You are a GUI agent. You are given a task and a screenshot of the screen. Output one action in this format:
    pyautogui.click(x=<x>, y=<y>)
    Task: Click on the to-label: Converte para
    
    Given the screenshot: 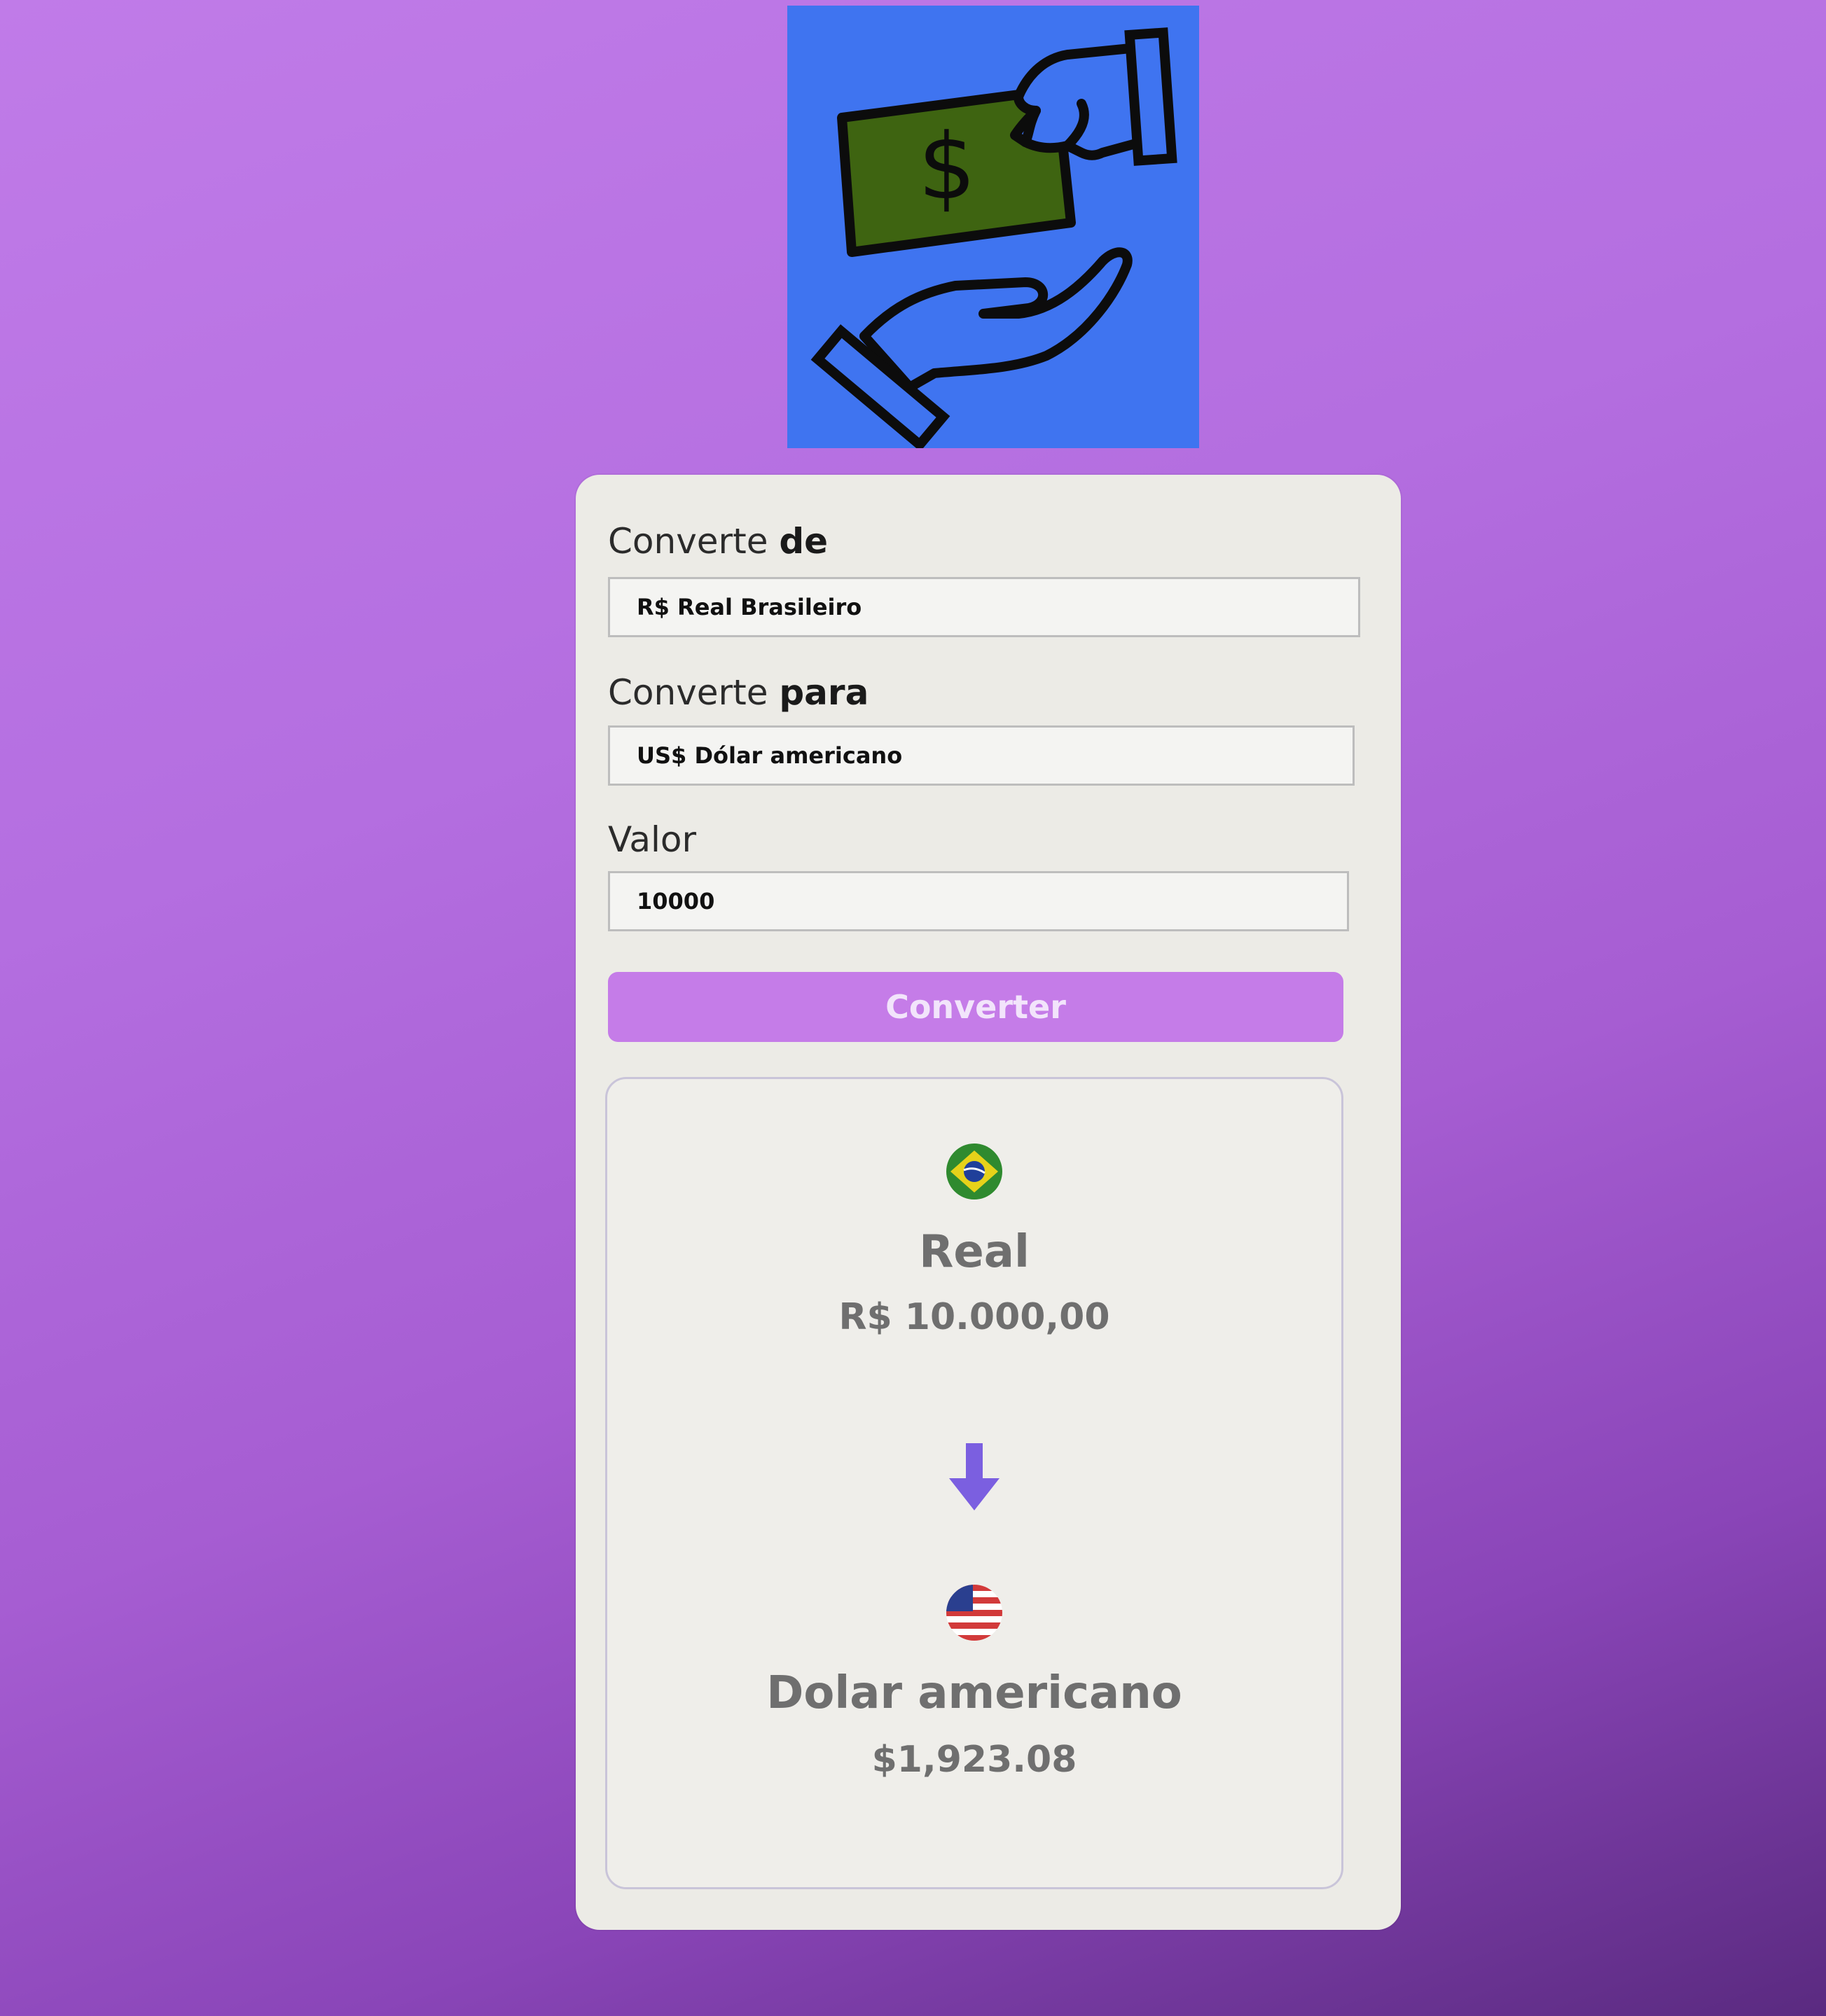 What is the action you would take?
    pyautogui.click(x=738, y=692)
    